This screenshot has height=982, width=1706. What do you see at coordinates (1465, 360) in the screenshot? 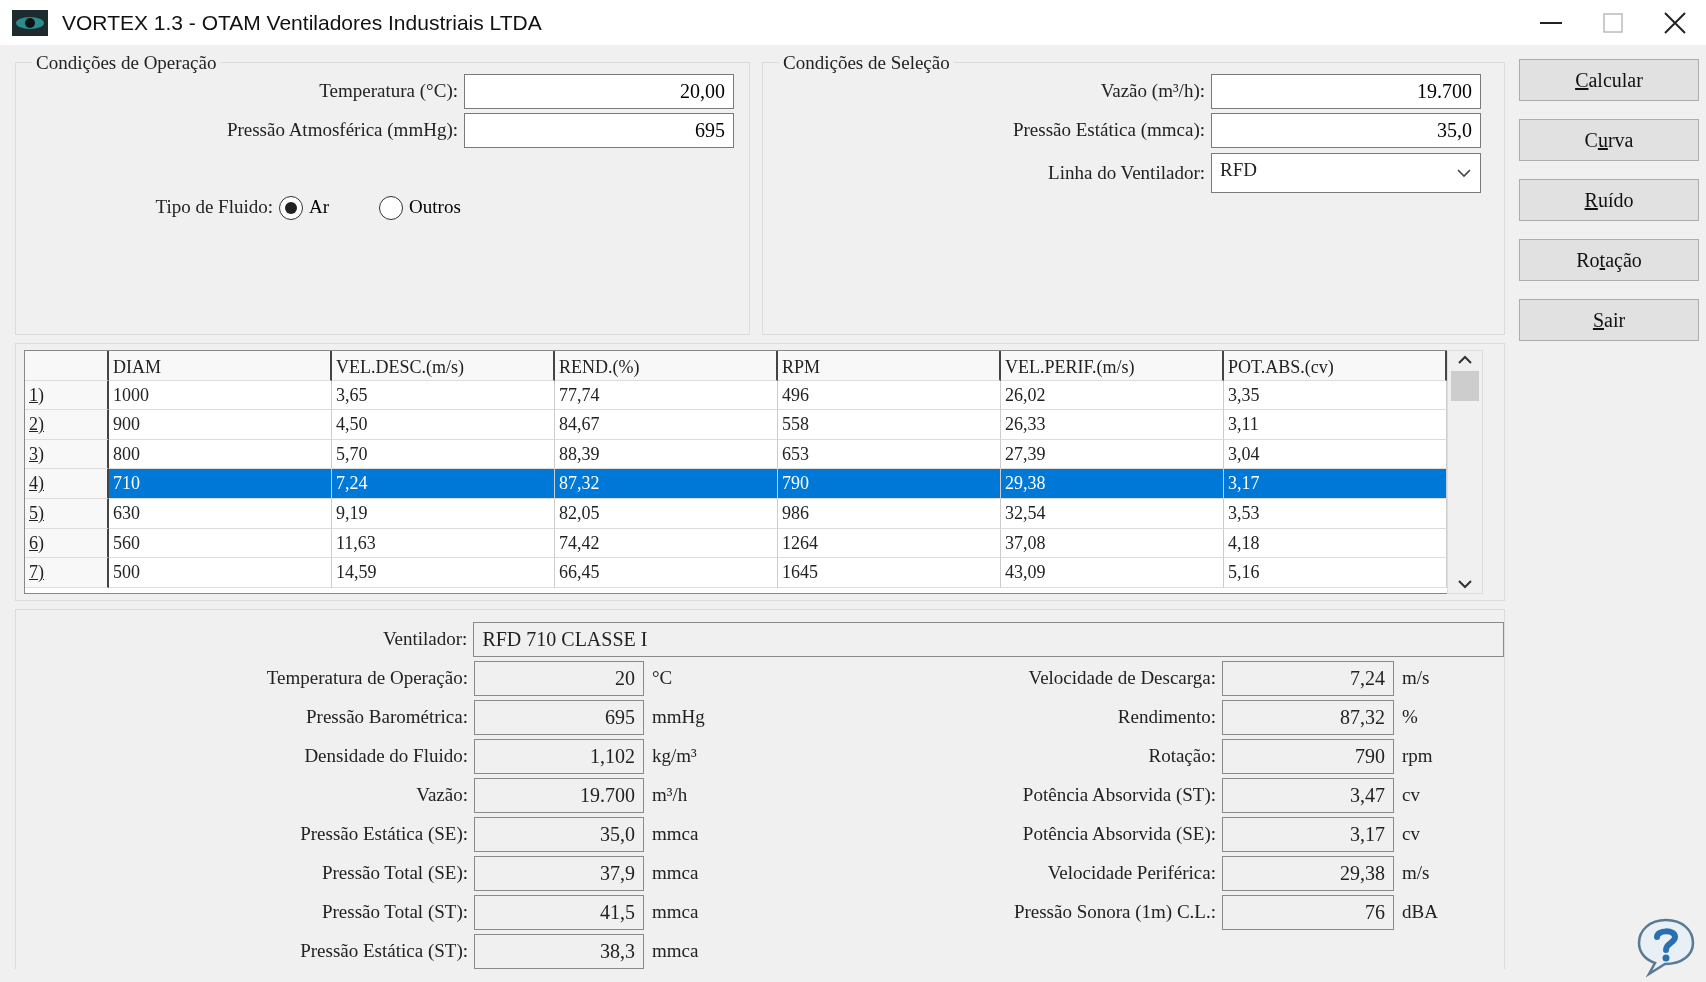
I see `scroll-up-icon` at bounding box center [1465, 360].